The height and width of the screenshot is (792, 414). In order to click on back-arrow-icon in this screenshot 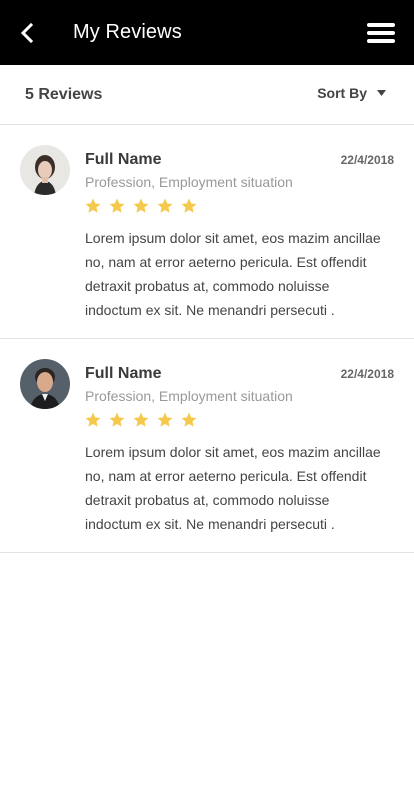, I will do `click(27, 33)`.